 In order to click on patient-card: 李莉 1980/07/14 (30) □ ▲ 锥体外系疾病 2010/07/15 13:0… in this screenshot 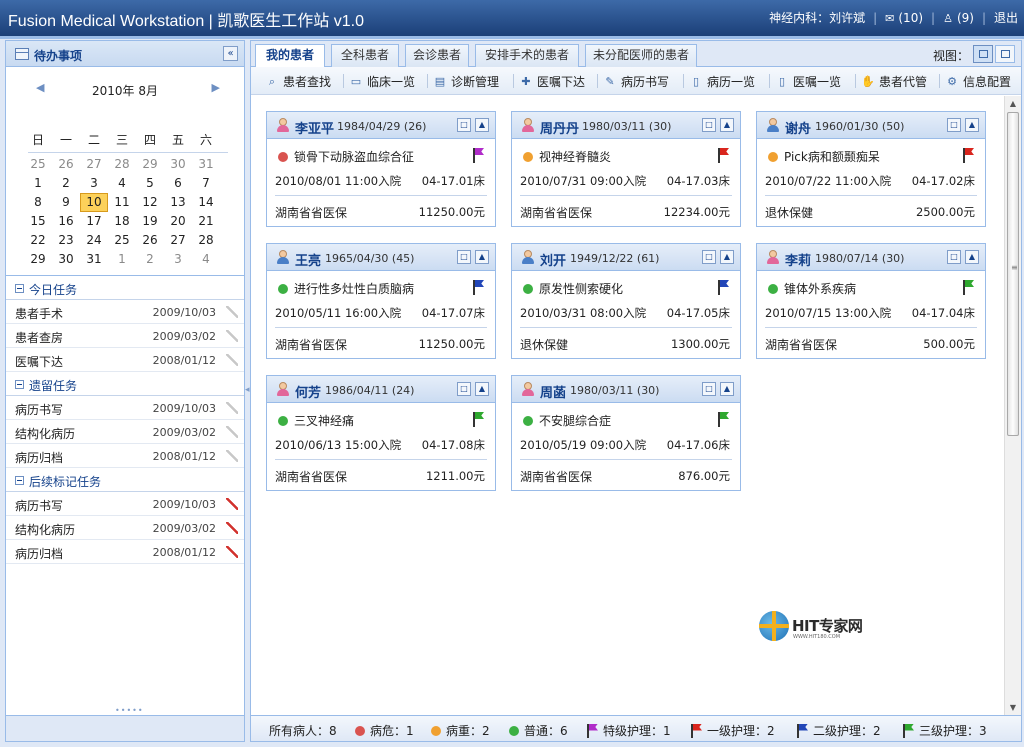, I will do `click(871, 301)`.